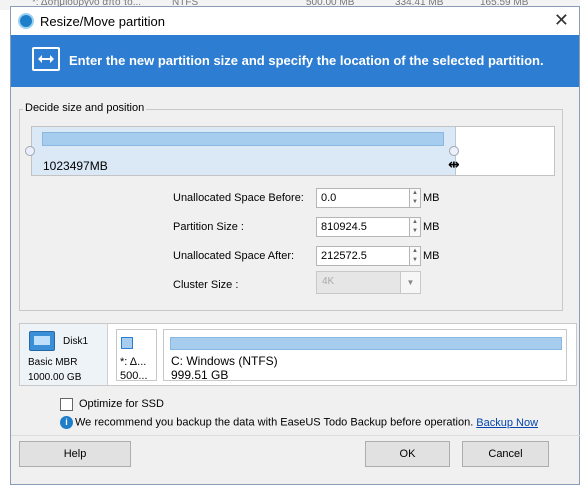  Describe the element at coordinates (431, 198) in the screenshot. I see `unallocated-before-unit: MB` at that location.